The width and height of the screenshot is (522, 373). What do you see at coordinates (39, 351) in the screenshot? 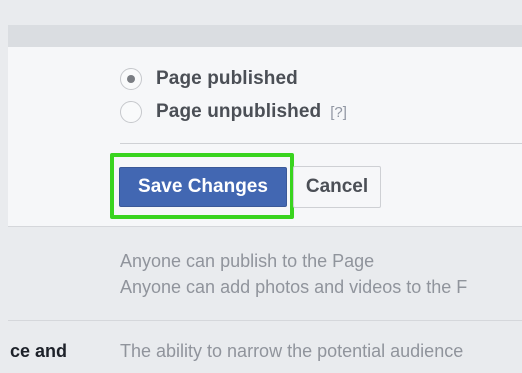
I see `audience-setting-label: ce and` at bounding box center [39, 351].